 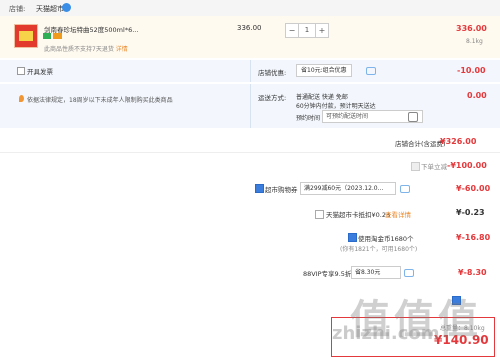 I want to click on store-name-link: 天猫超市, so click(x=50, y=9).